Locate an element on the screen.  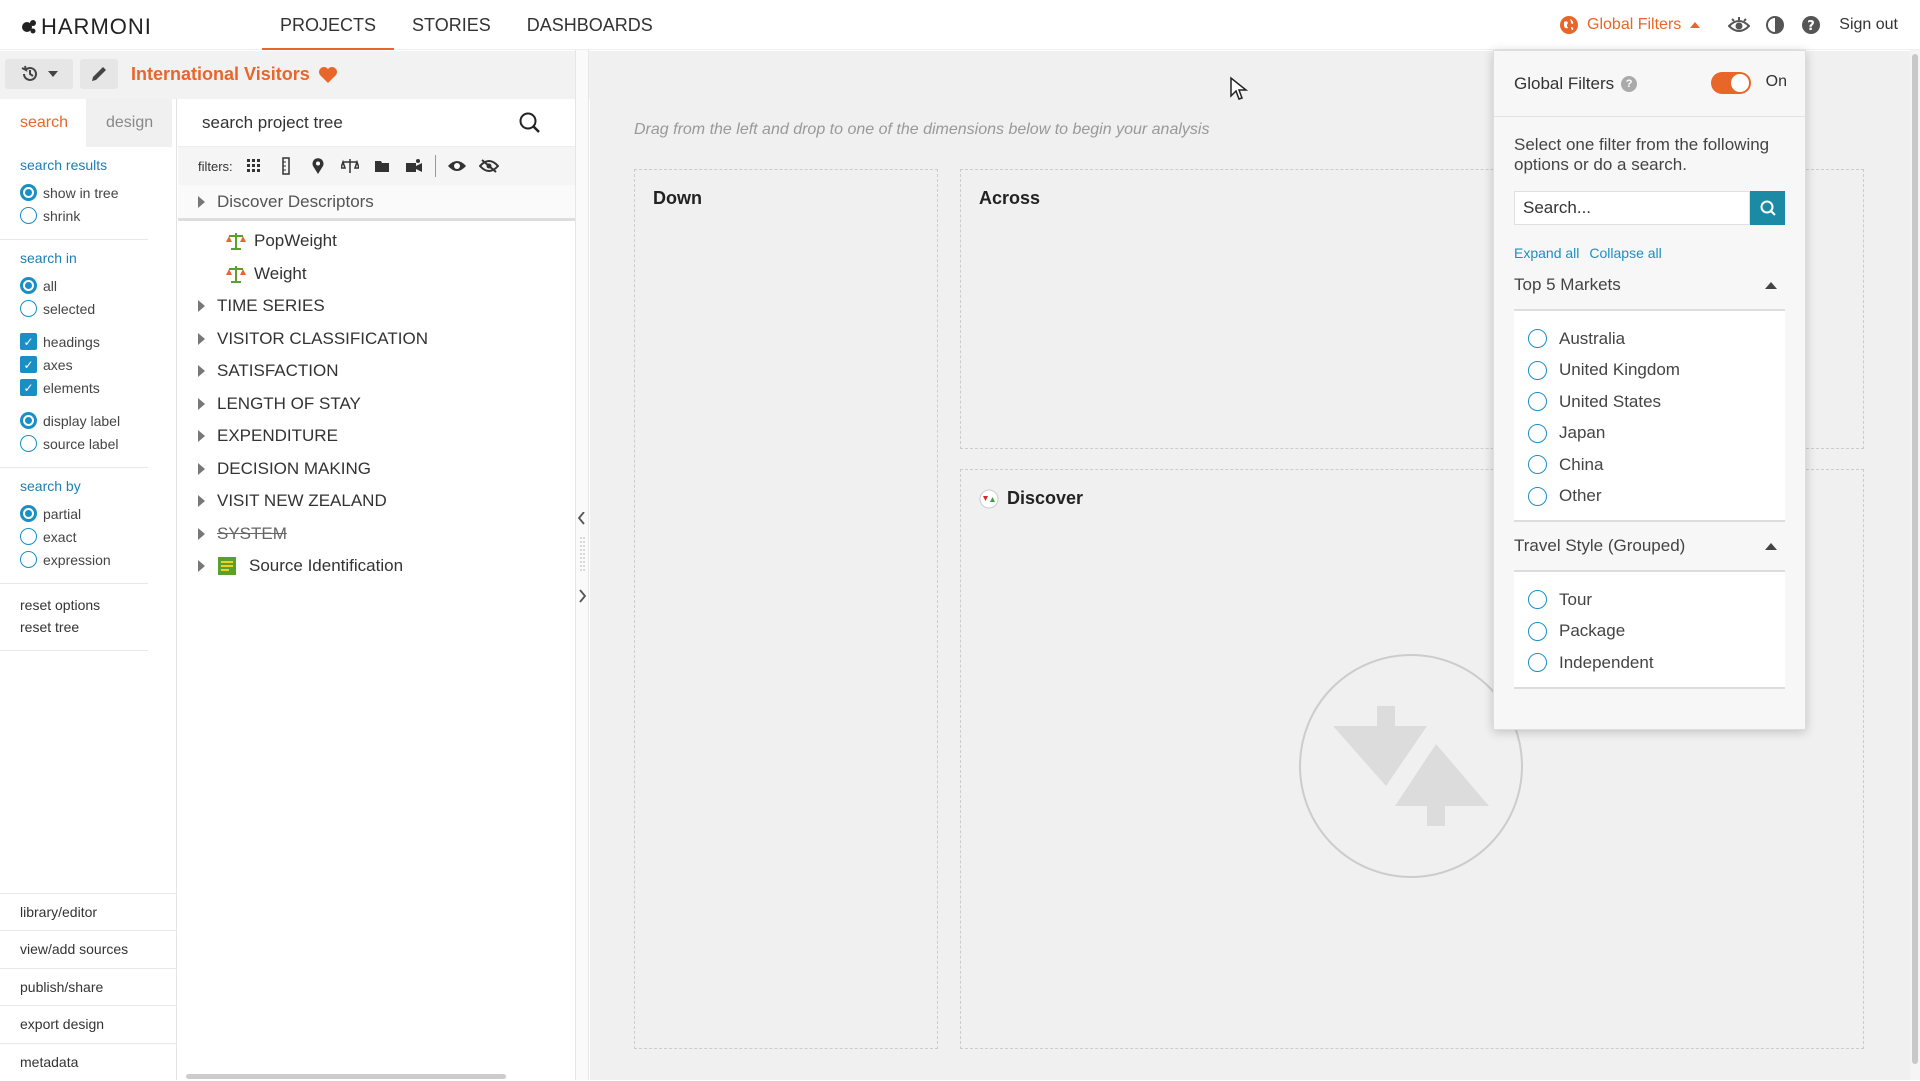
folder-filter-icon is located at coordinates (382, 166).